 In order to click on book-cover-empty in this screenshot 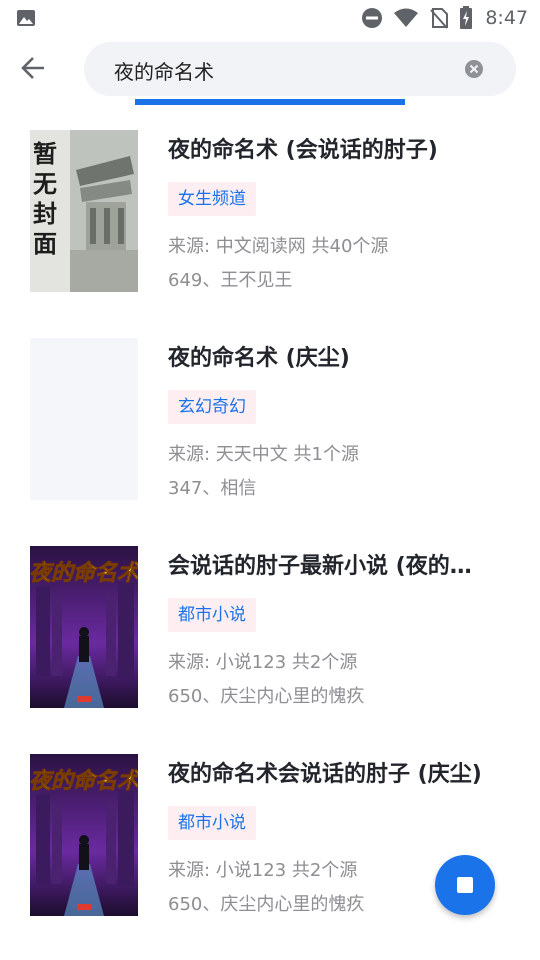, I will do `click(84, 419)`.